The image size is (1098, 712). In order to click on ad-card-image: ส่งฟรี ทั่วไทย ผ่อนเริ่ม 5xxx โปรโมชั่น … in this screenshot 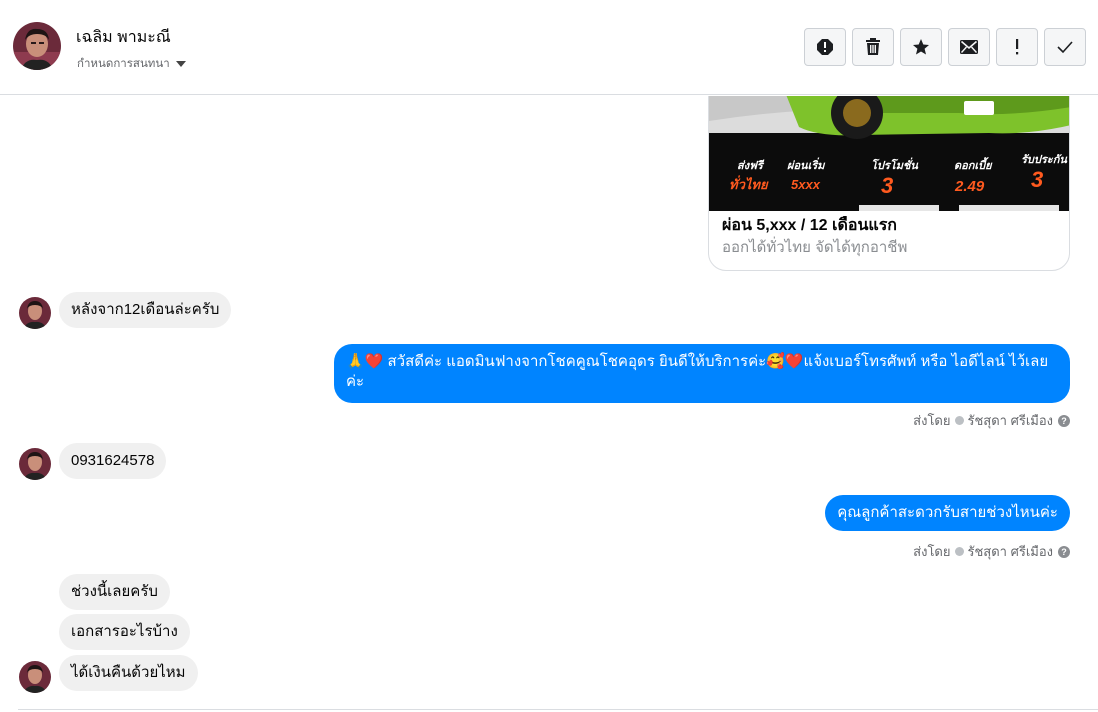, I will do `click(889, 153)`.